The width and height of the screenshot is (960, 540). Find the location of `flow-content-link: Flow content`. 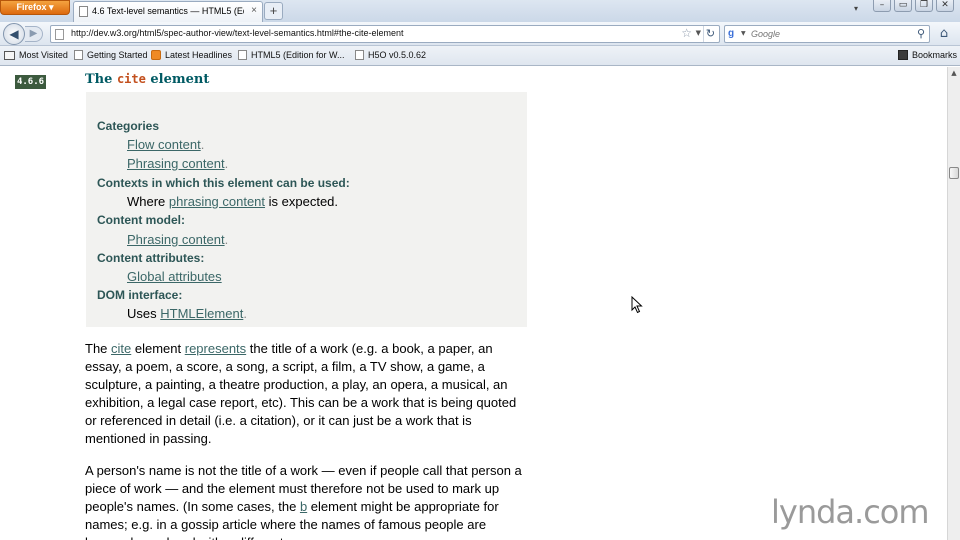

flow-content-link: Flow content is located at coordinates (164, 144).